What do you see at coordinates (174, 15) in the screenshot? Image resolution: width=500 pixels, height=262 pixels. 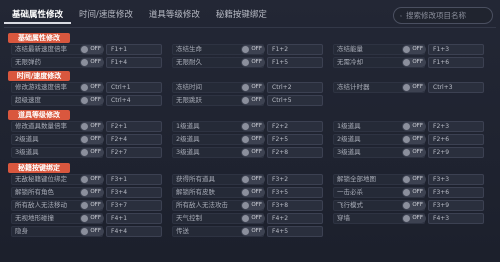 I see `tab-item-level: 道具等级修改` at bounding box center [174, 15].